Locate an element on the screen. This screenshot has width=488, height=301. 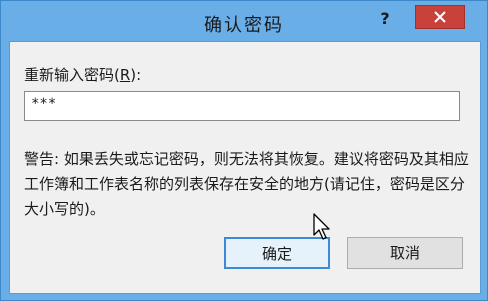
ok-button: 确定 is located at coordinates (277, 253).